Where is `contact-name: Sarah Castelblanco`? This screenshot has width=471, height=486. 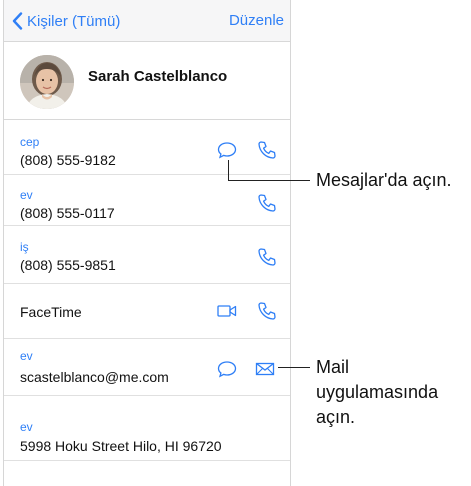
contact-name: Sarah Castelblanco is located at coordinates (158, 76).